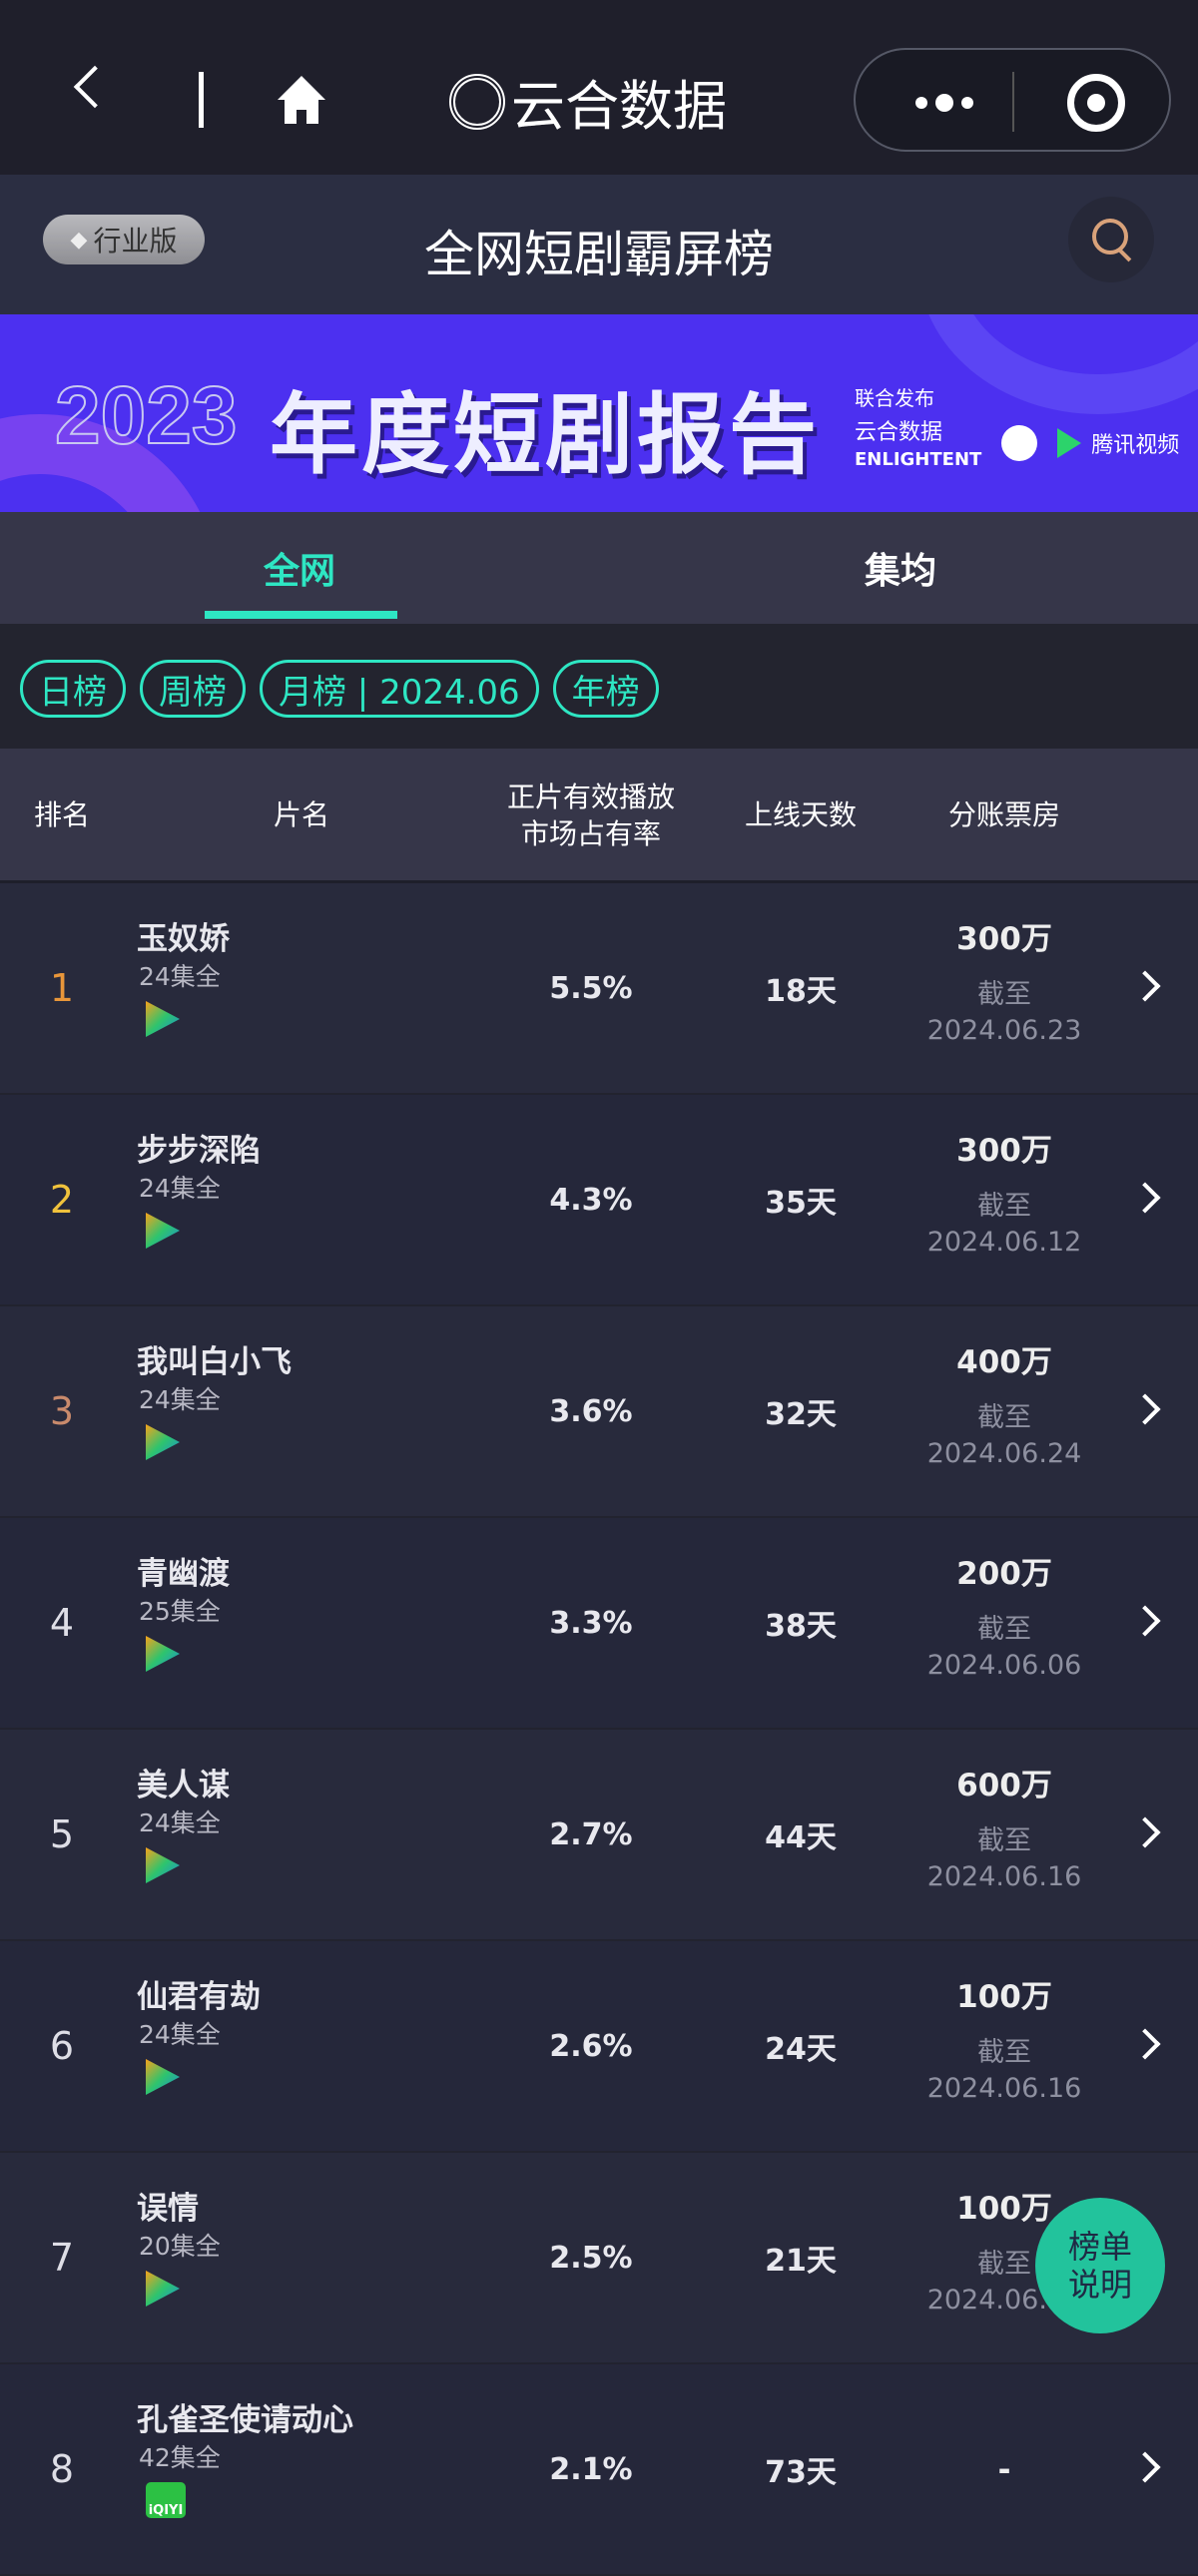 Image resolution: width=1198 pixels, height=2576 pixels. What do you see at coordinates (605, 689) in the screenshot?
I see `filter-yearly: 年榜` at bounding box center [605, 689].